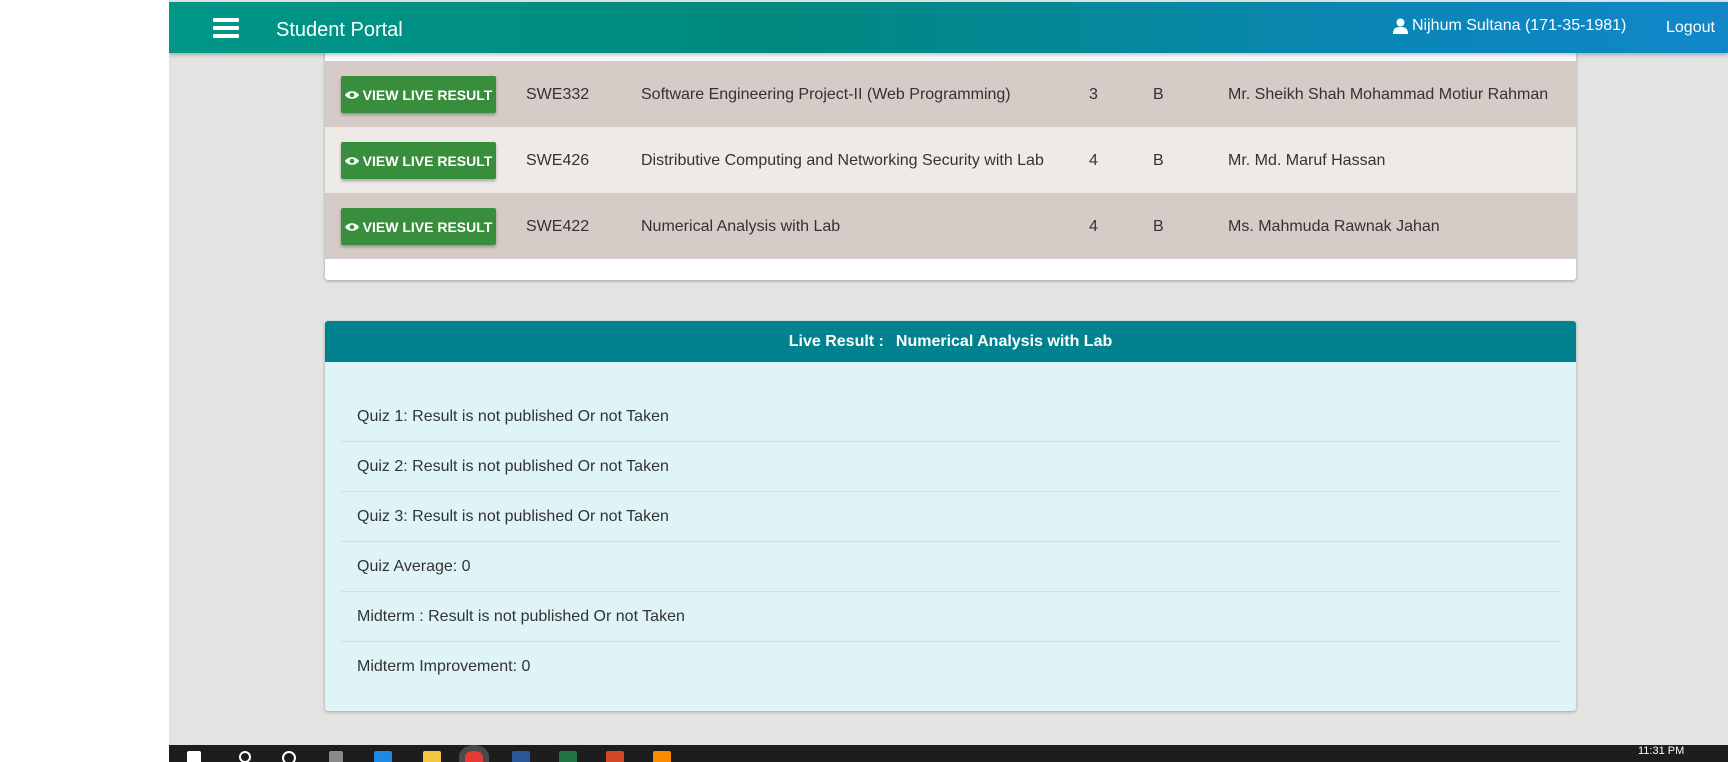  What do you see at coordinates (1690, 28) in the screenshot?
I see `logout-link: Logout` at bounding box center [1690, 28].